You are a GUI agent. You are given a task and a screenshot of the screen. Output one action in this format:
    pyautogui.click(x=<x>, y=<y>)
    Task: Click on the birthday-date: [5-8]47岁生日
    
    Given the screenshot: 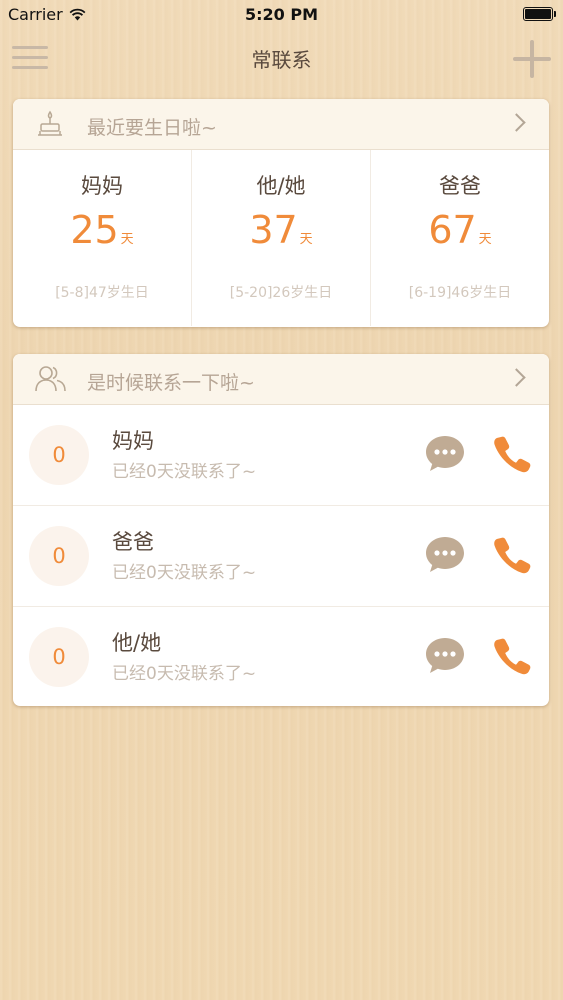 What is the action you would take?
    pyautogui.click(x=102, y=293)
    